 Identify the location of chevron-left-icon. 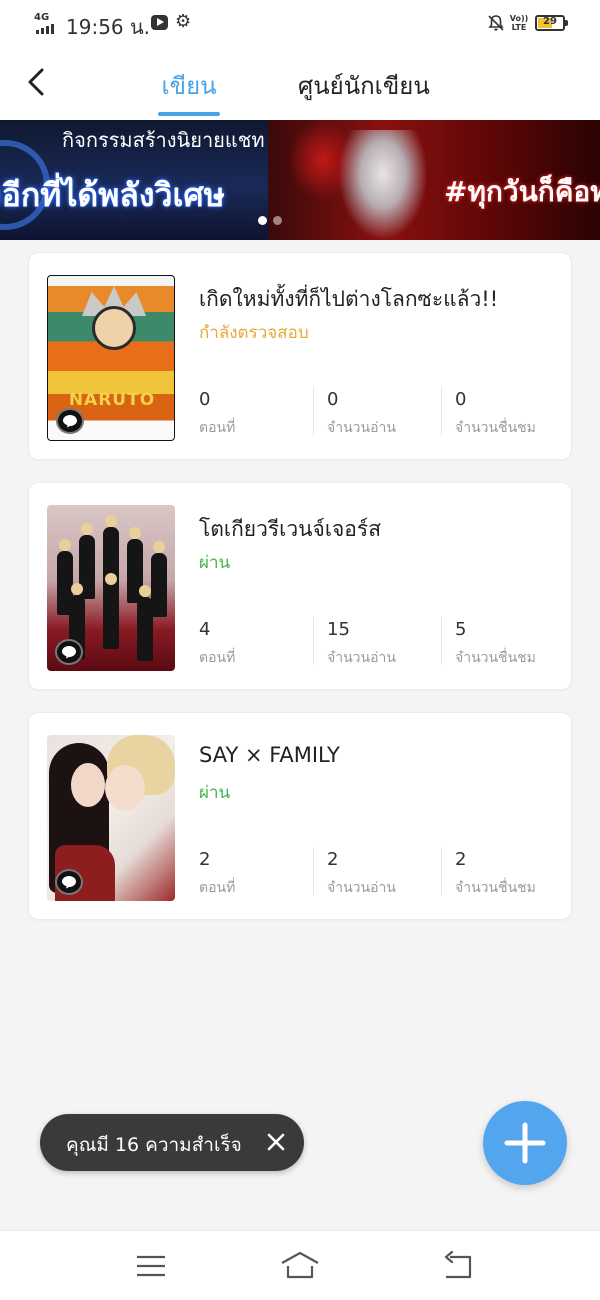
(36, 82).